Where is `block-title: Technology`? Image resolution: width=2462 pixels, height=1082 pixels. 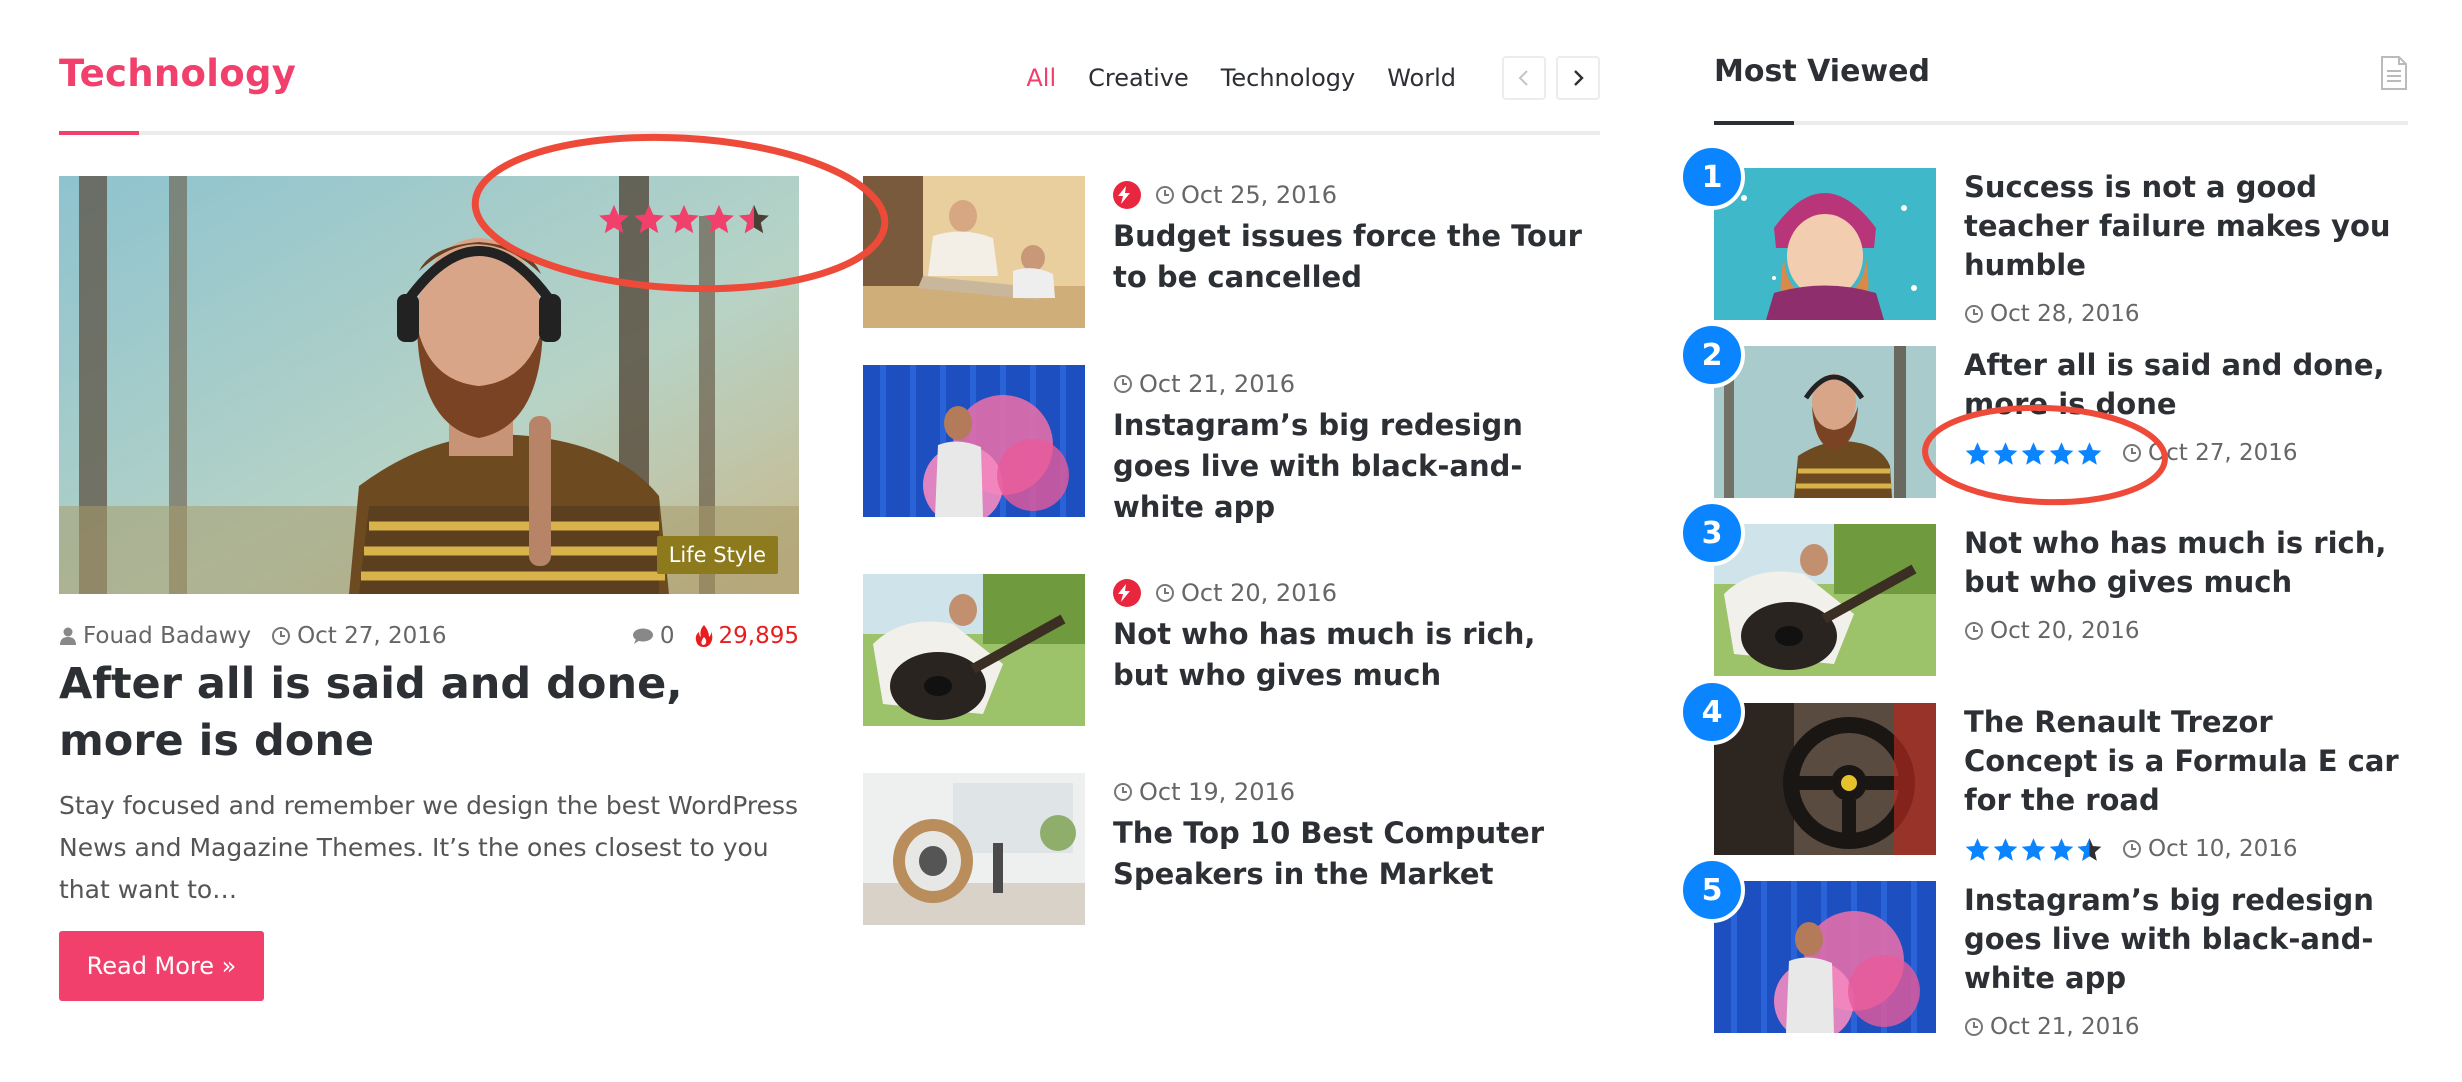
block-title: Technology is located at coordinates (178, 73).